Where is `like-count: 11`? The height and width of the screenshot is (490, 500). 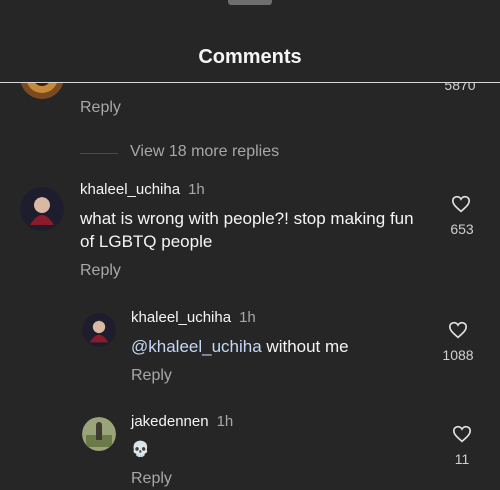 like-count: 11 is located at coordinates (462, 459).